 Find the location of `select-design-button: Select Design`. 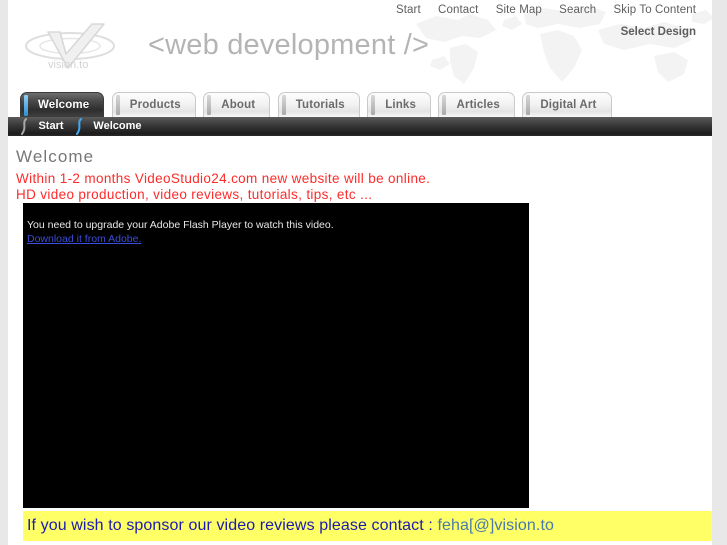

select-design-button: Select Design is located at coordinates (658, 32).